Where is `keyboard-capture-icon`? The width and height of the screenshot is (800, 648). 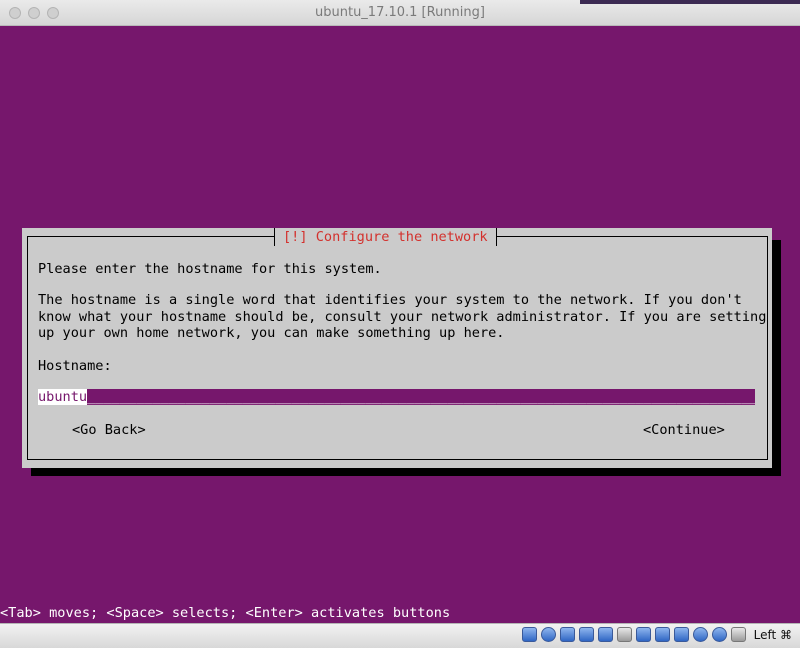
keyboard-capture-icon is located at coordinates (738, 634).